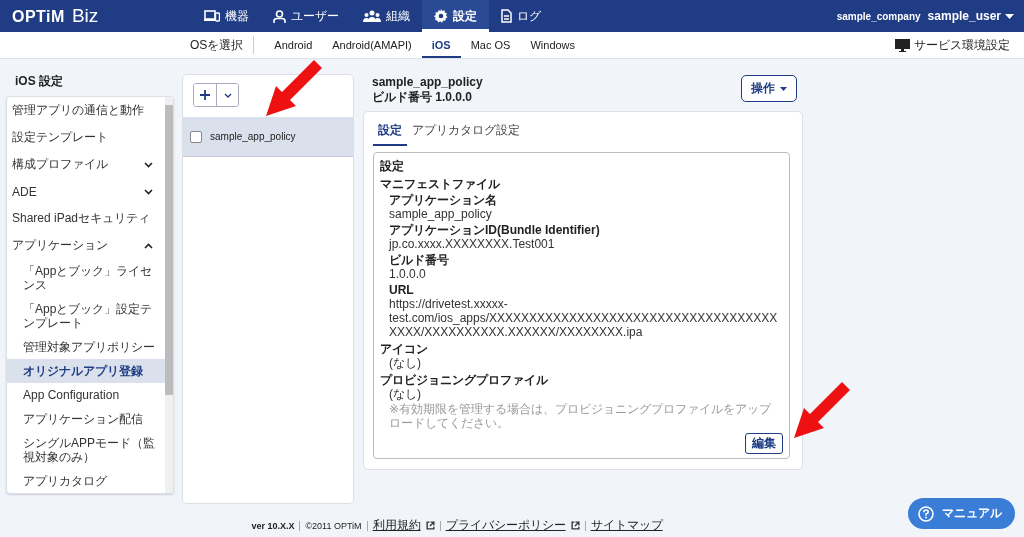 This screenshot has height=537, width=1024. What do you see at coordinates (86, 245) in the screenshot?
I see `sidebar-item: アプリケーション` at bounding box center [86, 245].